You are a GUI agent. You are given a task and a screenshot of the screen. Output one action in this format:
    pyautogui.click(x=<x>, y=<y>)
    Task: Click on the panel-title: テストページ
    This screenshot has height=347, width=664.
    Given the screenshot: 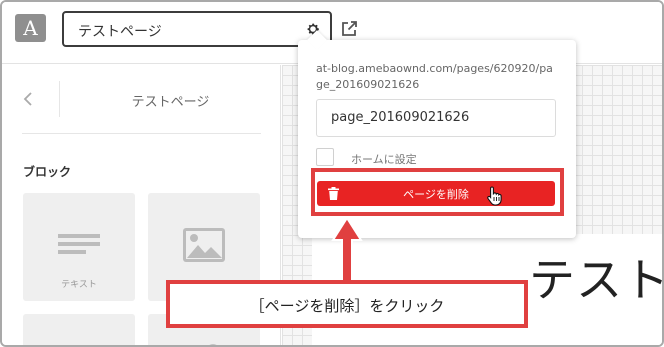 What is the action you would take?
    pyautogui.click(x=170, y=102)
    